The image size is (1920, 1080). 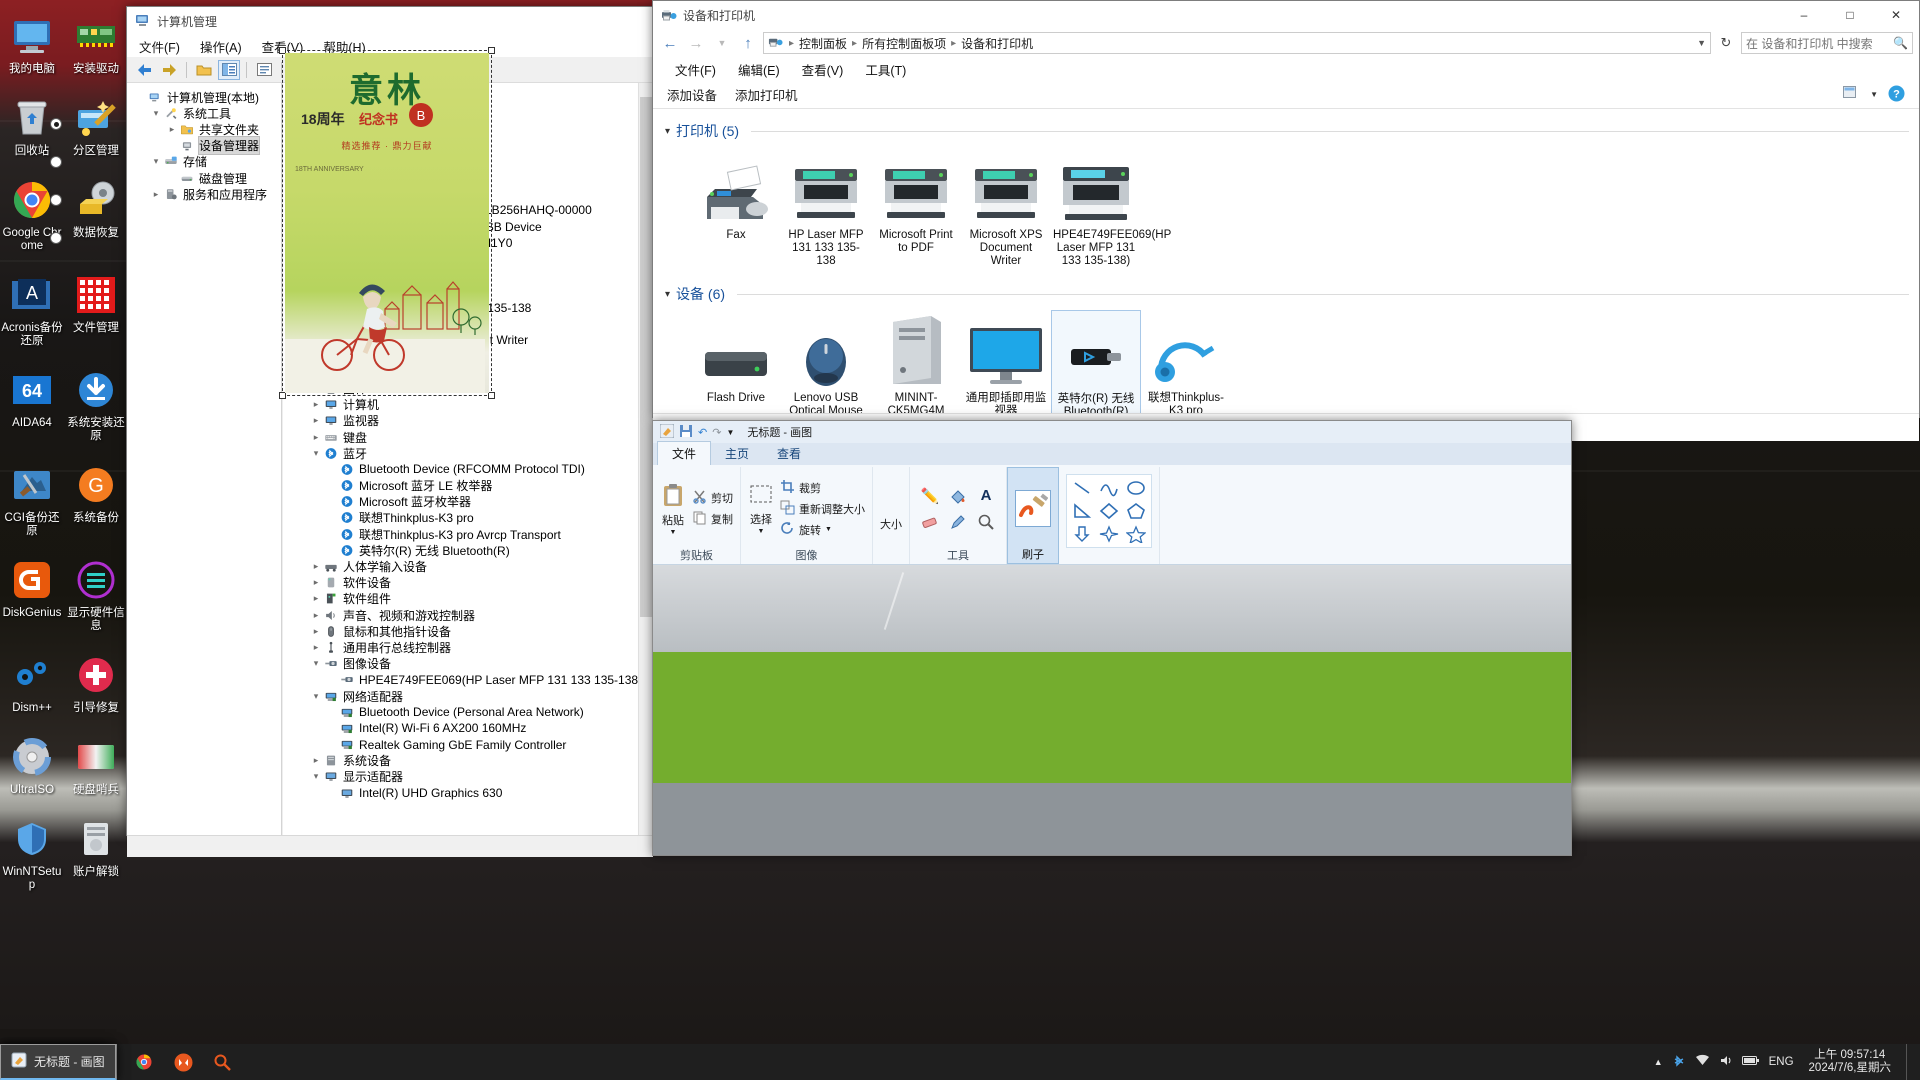 What do you see at coordinates (823, 69) in the screenshot?
I see `menu-view: 查看(V)` at bounding box center [823, 69].